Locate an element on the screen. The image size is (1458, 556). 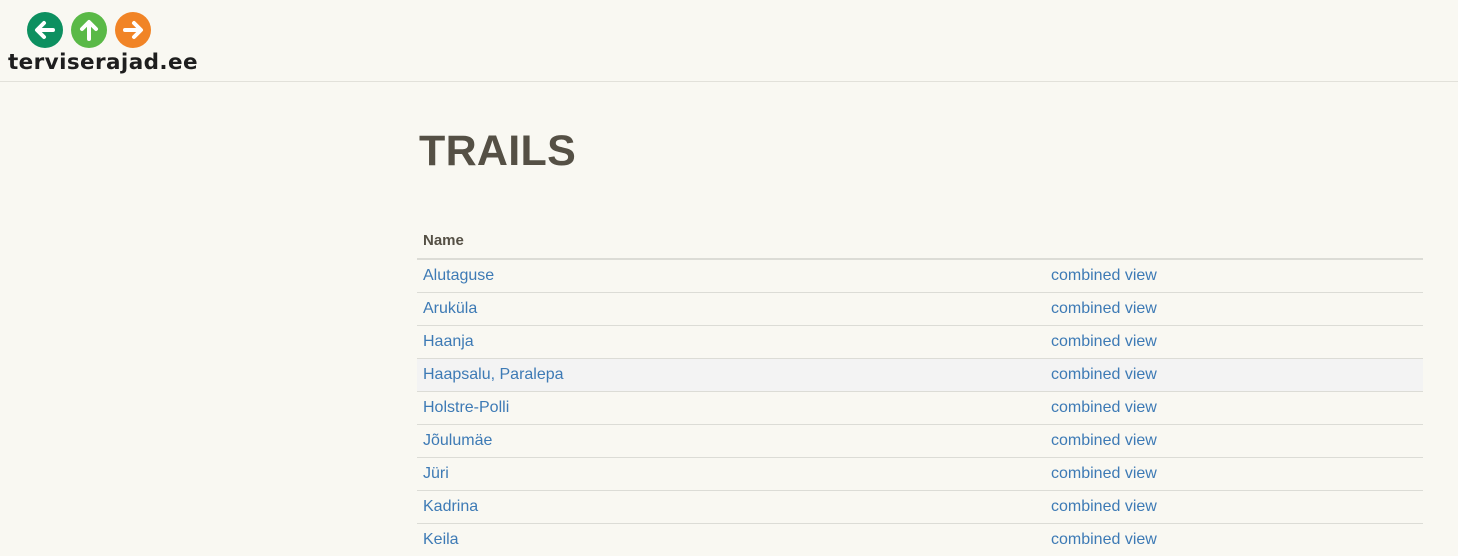
table-row: Jõulumäe combined view is located at coordinates (920, 440).